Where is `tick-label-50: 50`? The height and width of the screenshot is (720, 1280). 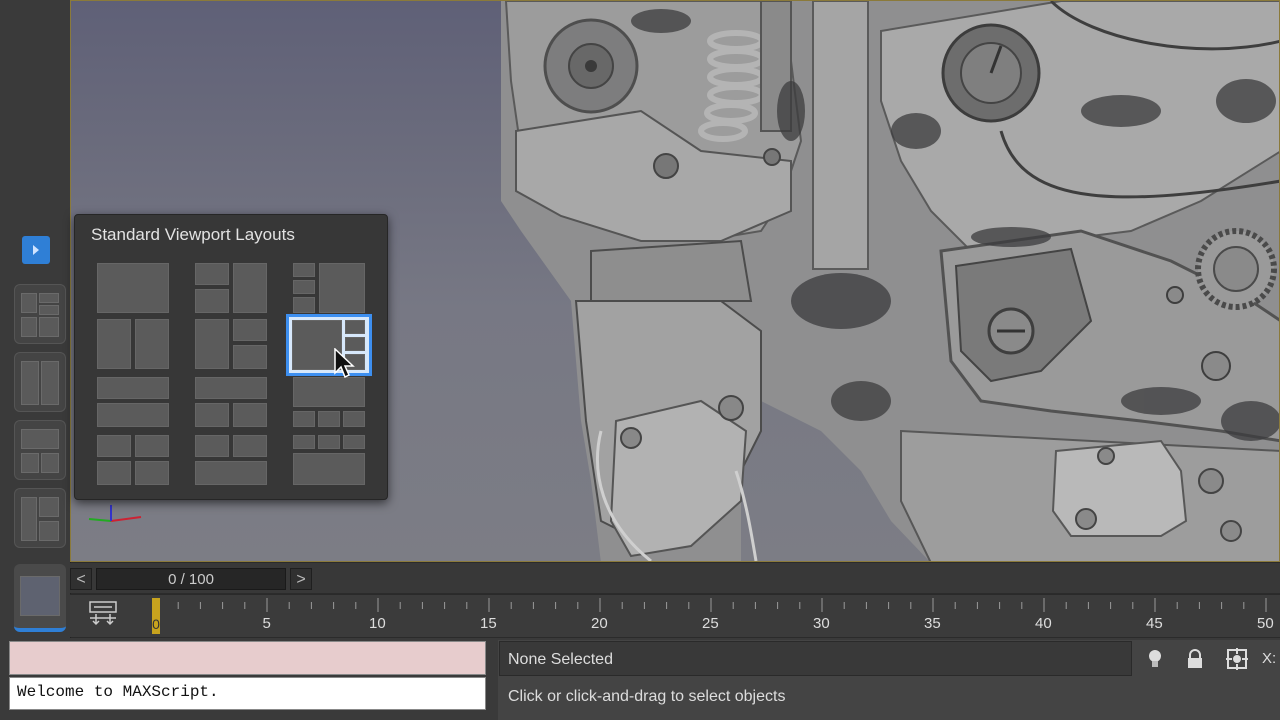 tick-label-50: 50 is located at coordinates (1265, 623).